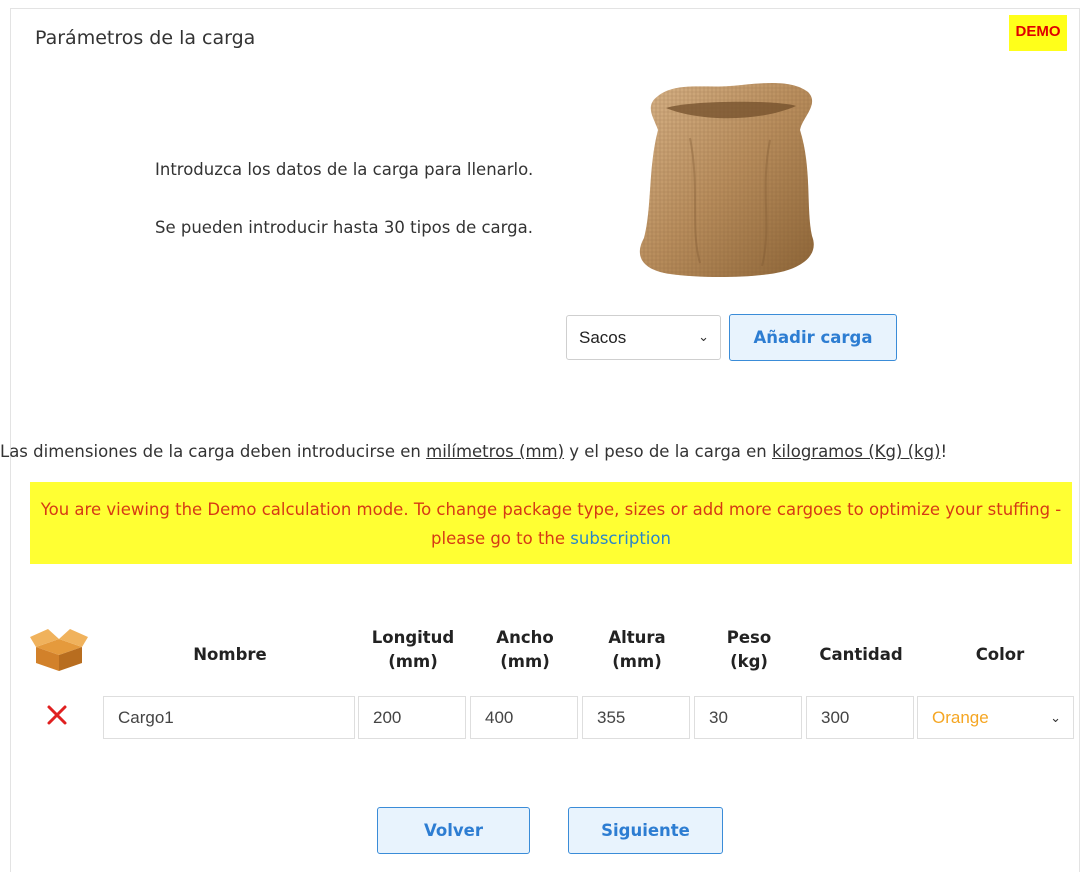 The height and width of the screenshot is (872, 1084). Describe the element at coordinates (230, 654) in the screenshot. I see `header-name: Nombre` at that location.